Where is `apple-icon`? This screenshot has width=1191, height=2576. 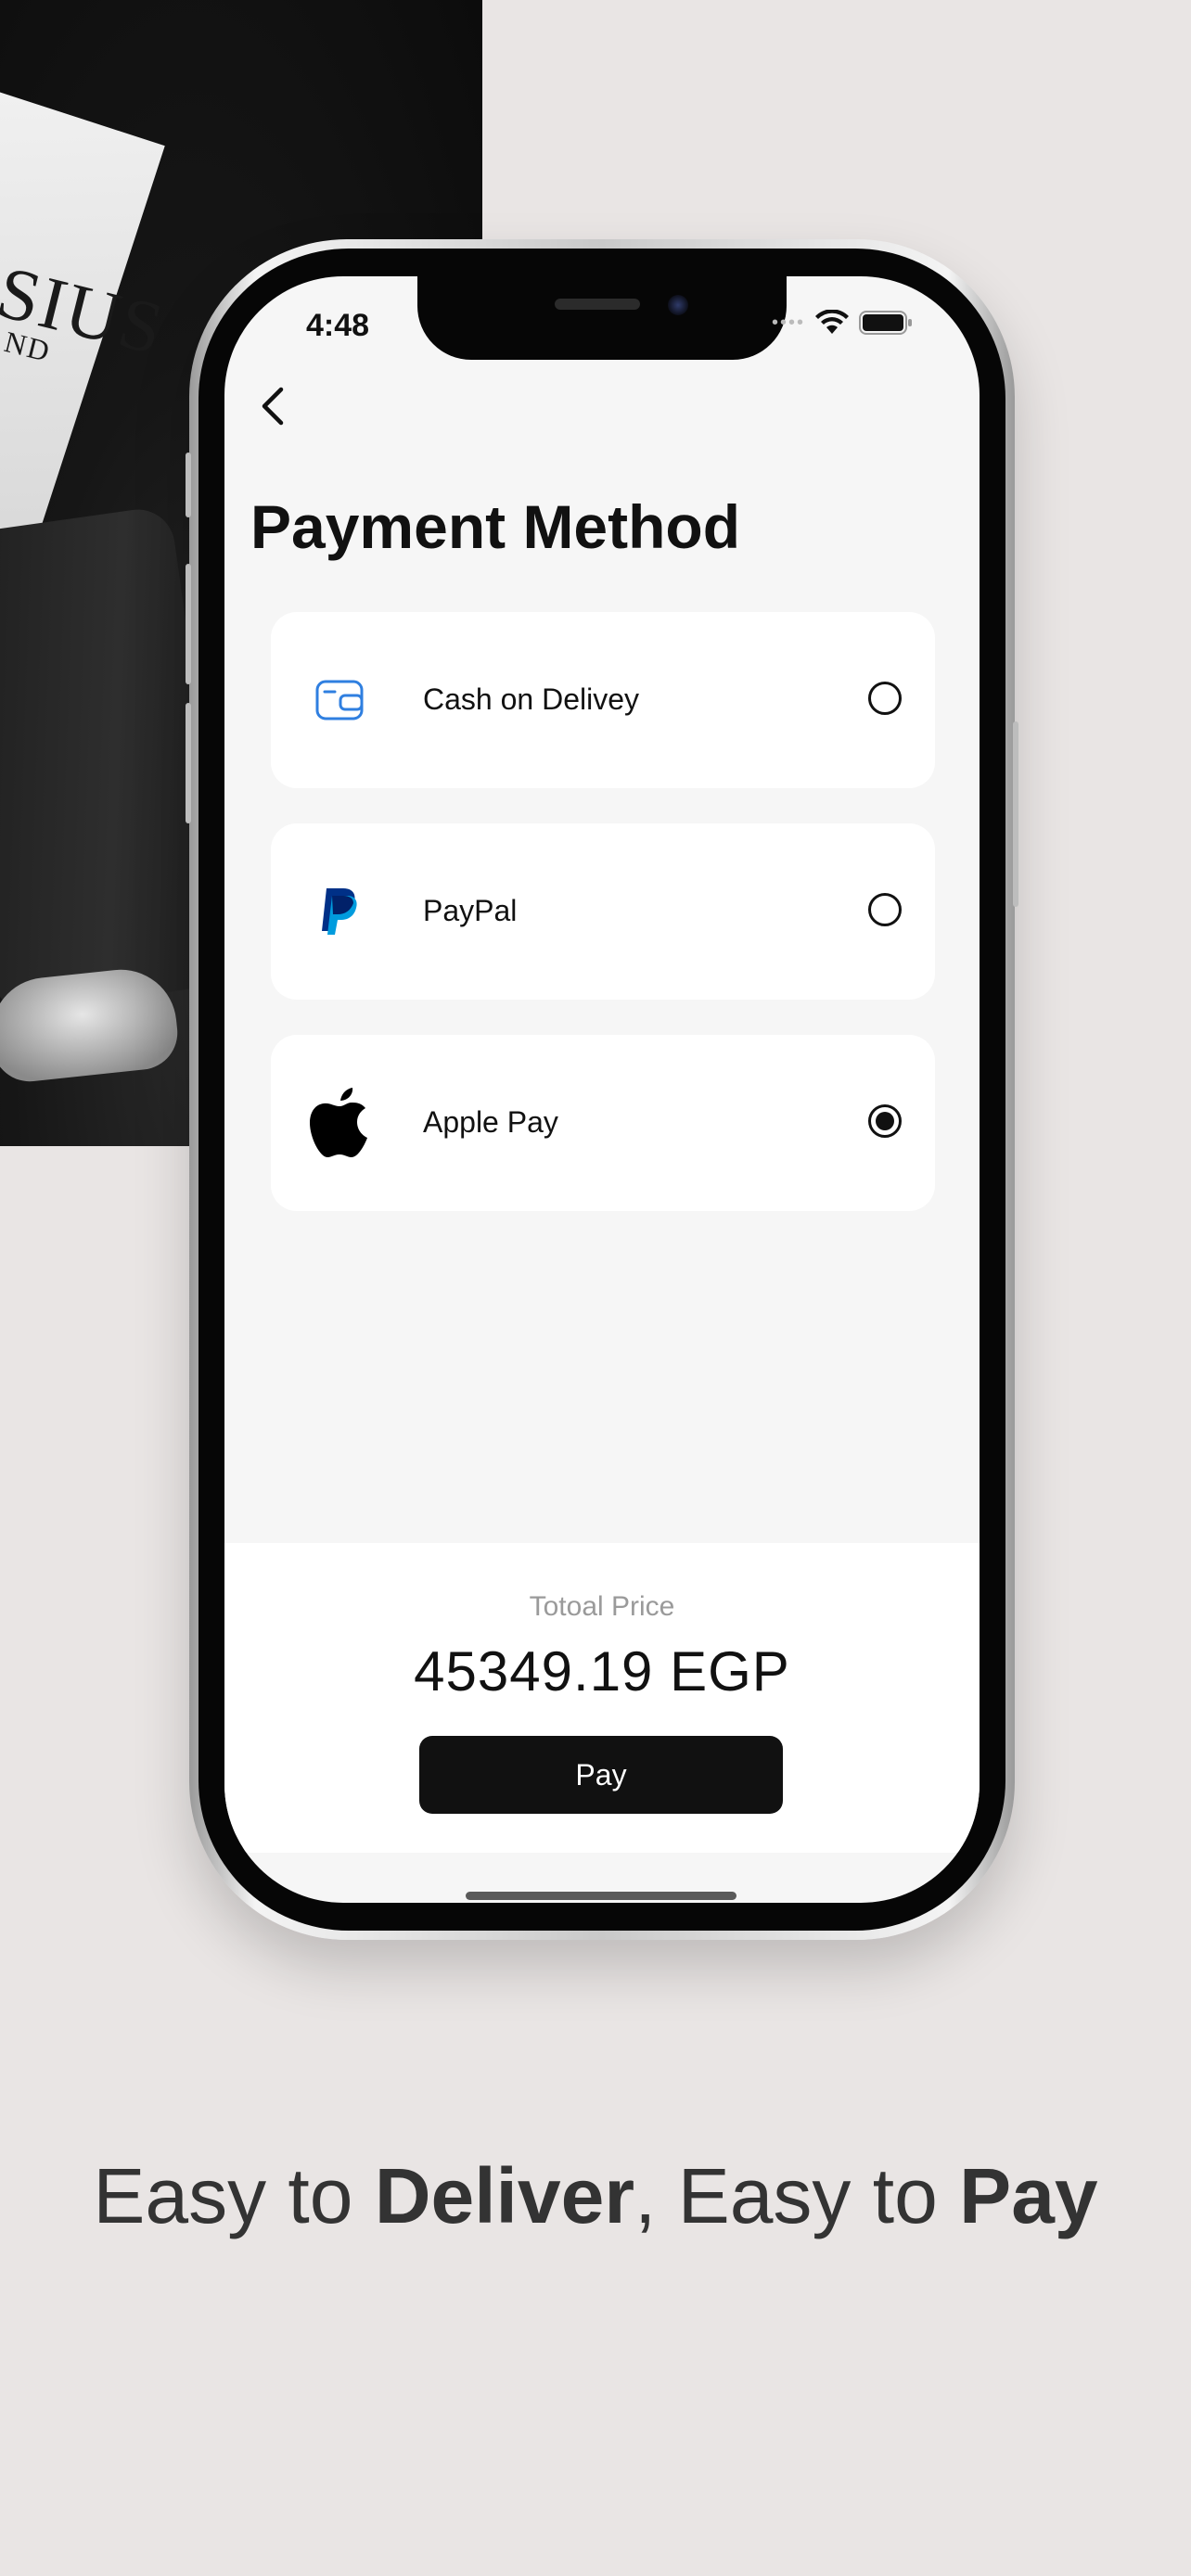
apple-icon is located at coordinates (339, 1123).